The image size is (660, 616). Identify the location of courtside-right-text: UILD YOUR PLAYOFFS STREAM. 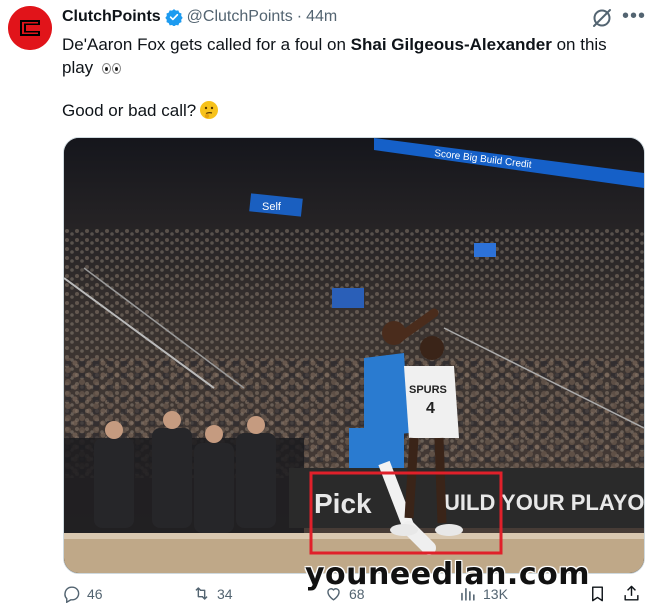
(544, 502).